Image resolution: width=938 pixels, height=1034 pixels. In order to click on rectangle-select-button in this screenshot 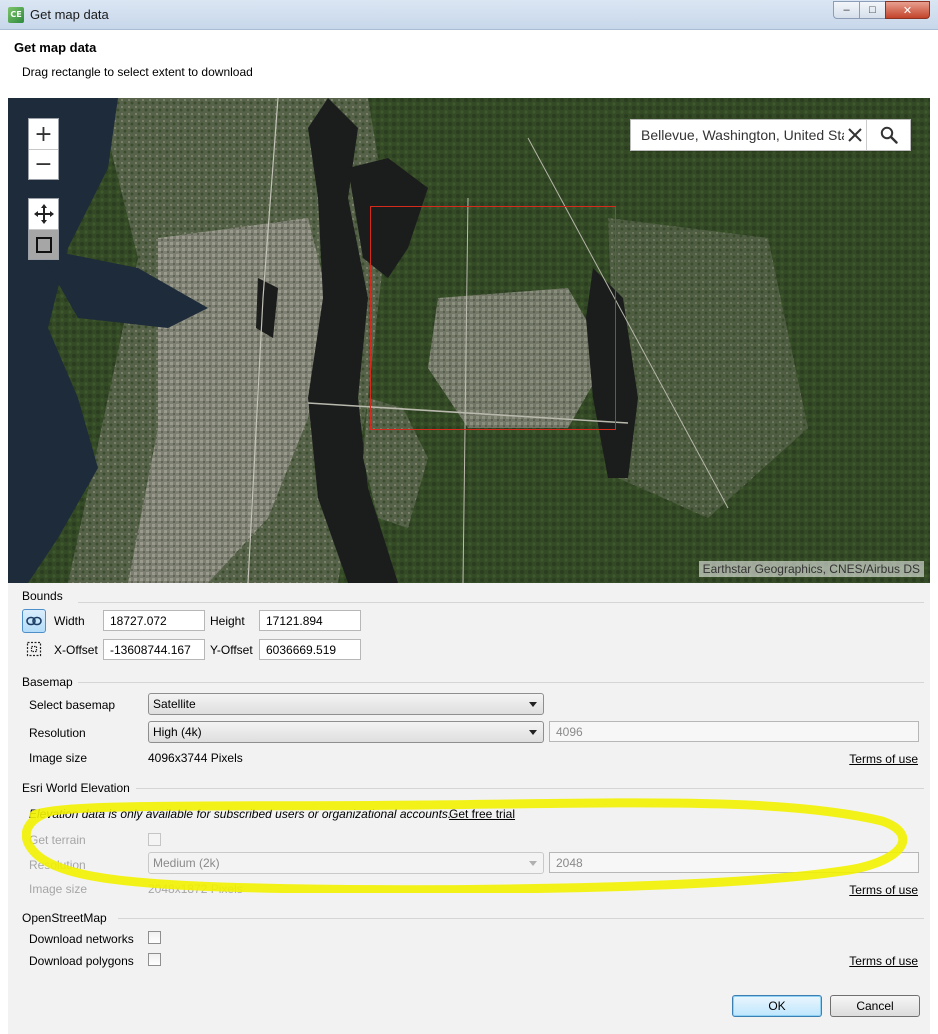, I will do `click(43, 244)`.